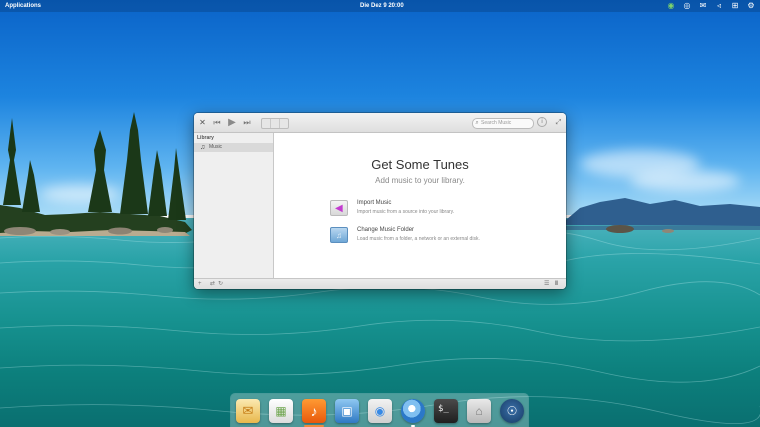 This screenshot has width=760, height=427. Describe the element at coordinates (220, 284) in the screenshot. I see `repeat-icon: ↻` at that location.